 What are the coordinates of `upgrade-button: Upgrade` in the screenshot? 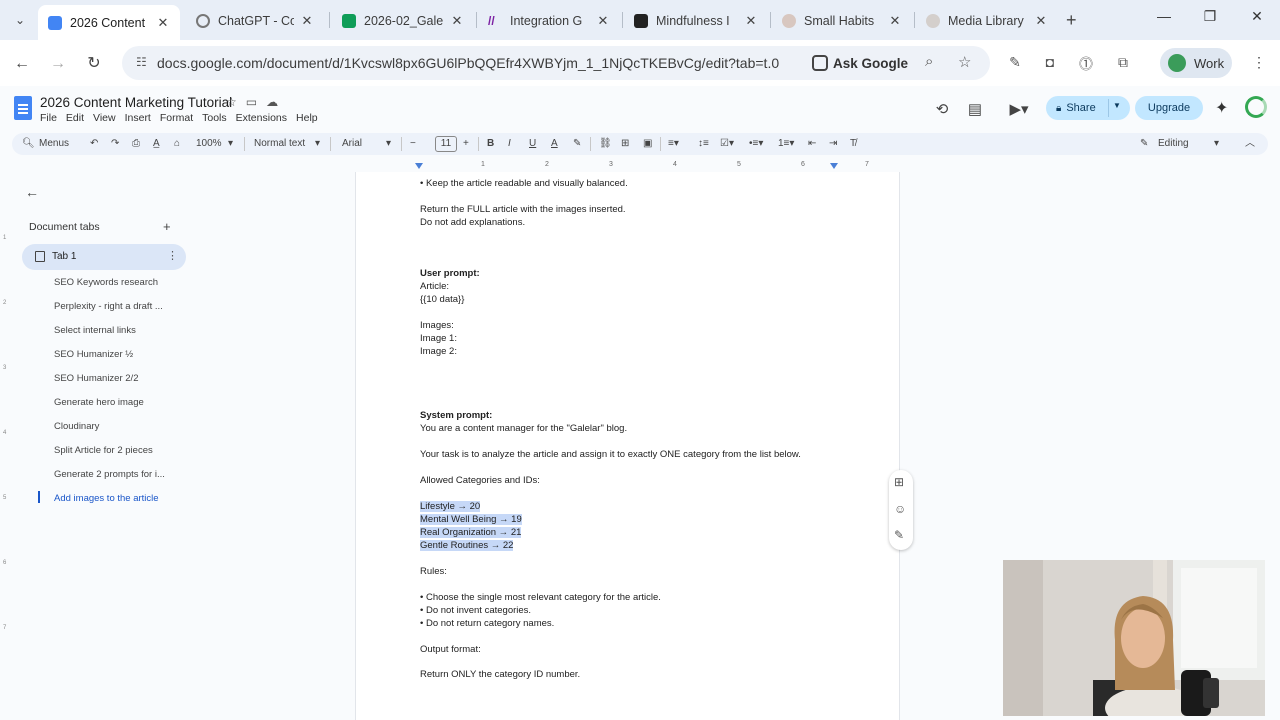 It's located at (1169, 108).